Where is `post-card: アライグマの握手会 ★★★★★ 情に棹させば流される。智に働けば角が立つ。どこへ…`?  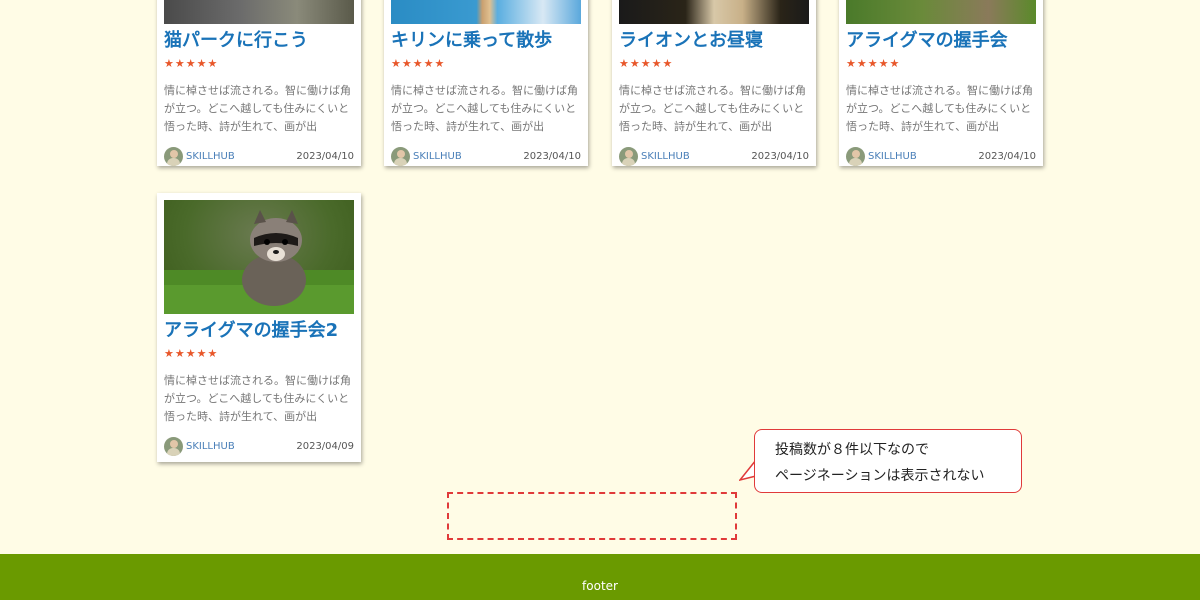
post-card: アライグマの握手会 ★★★★★ 情に棹させば流される。智に働けば角が立つ。どこへ… is located at coordinates (941, 83).